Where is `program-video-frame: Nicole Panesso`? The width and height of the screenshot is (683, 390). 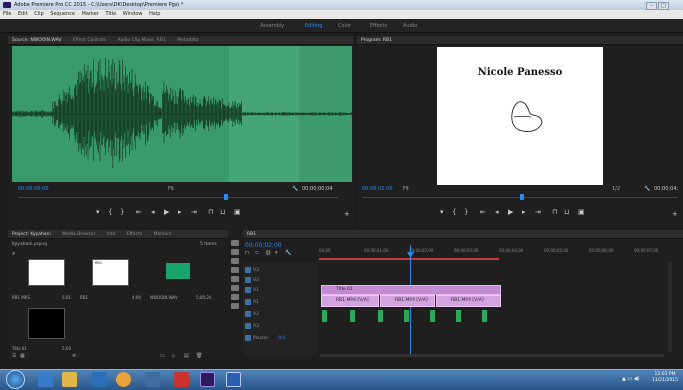 program-video-frame: Nicole Panesso is located at coordinates (520, 116).